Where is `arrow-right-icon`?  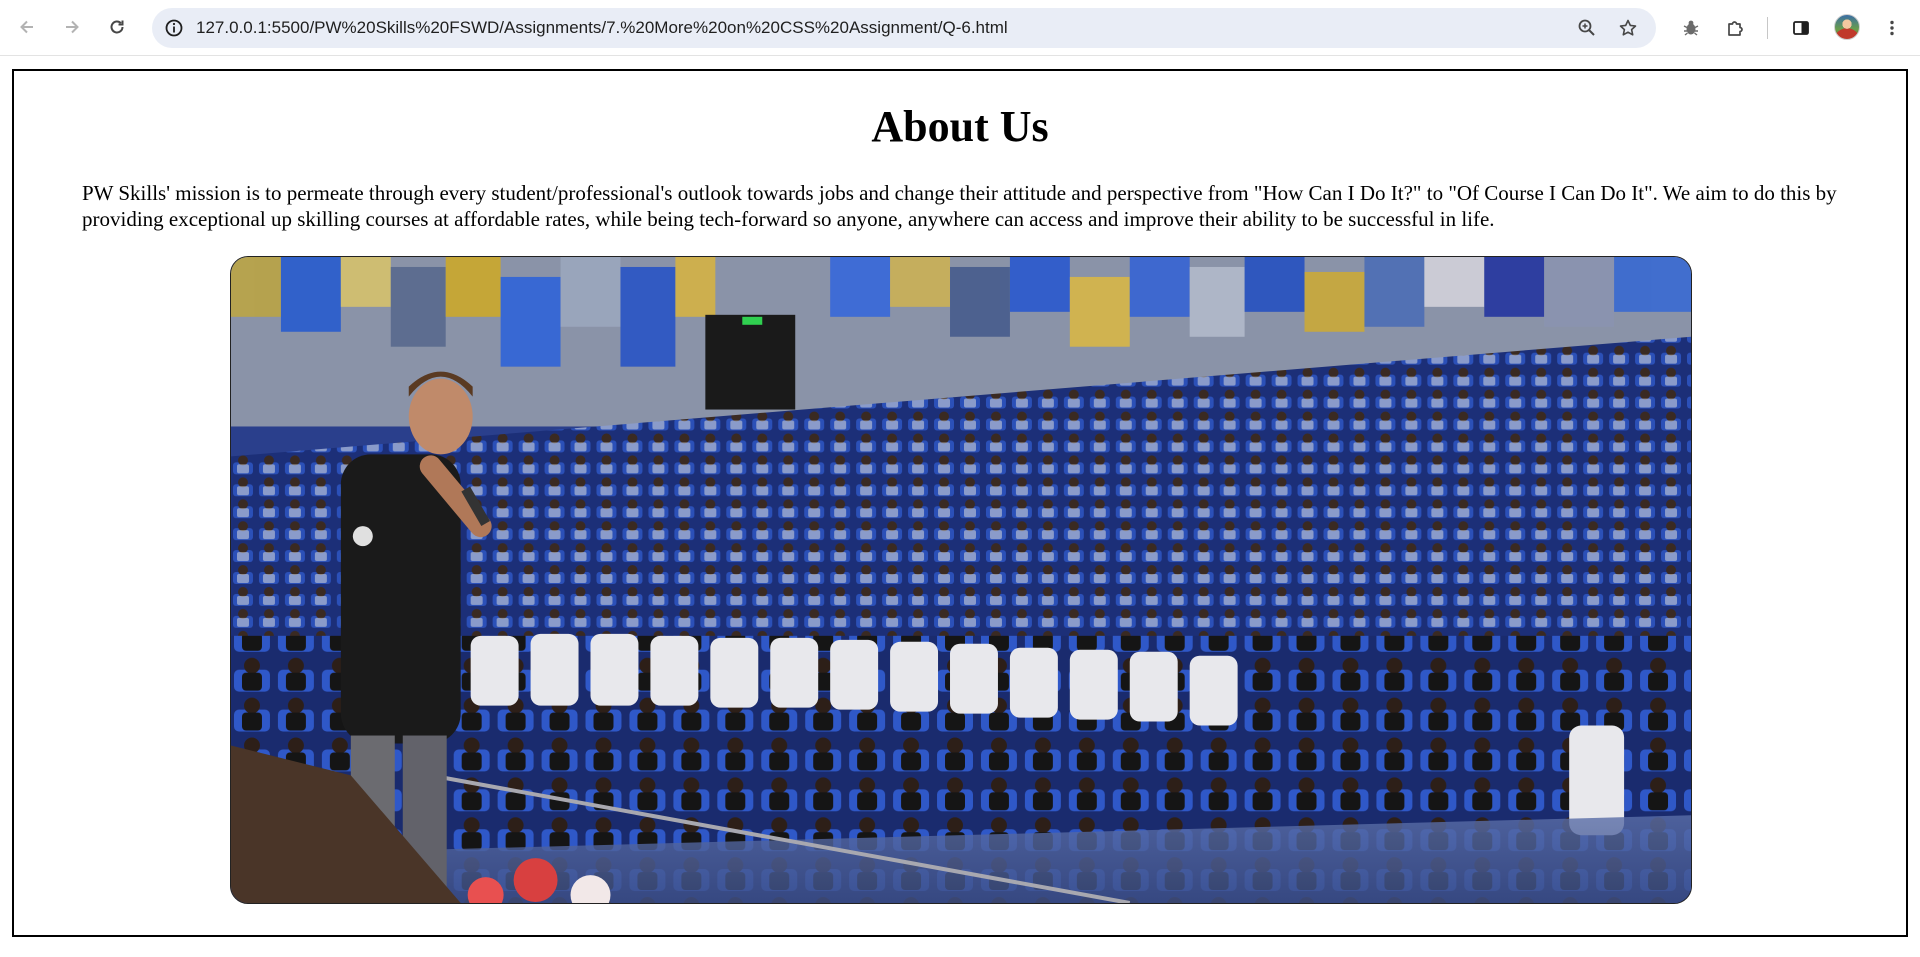
arrow-right-icon is located at coordinates (72, 27).